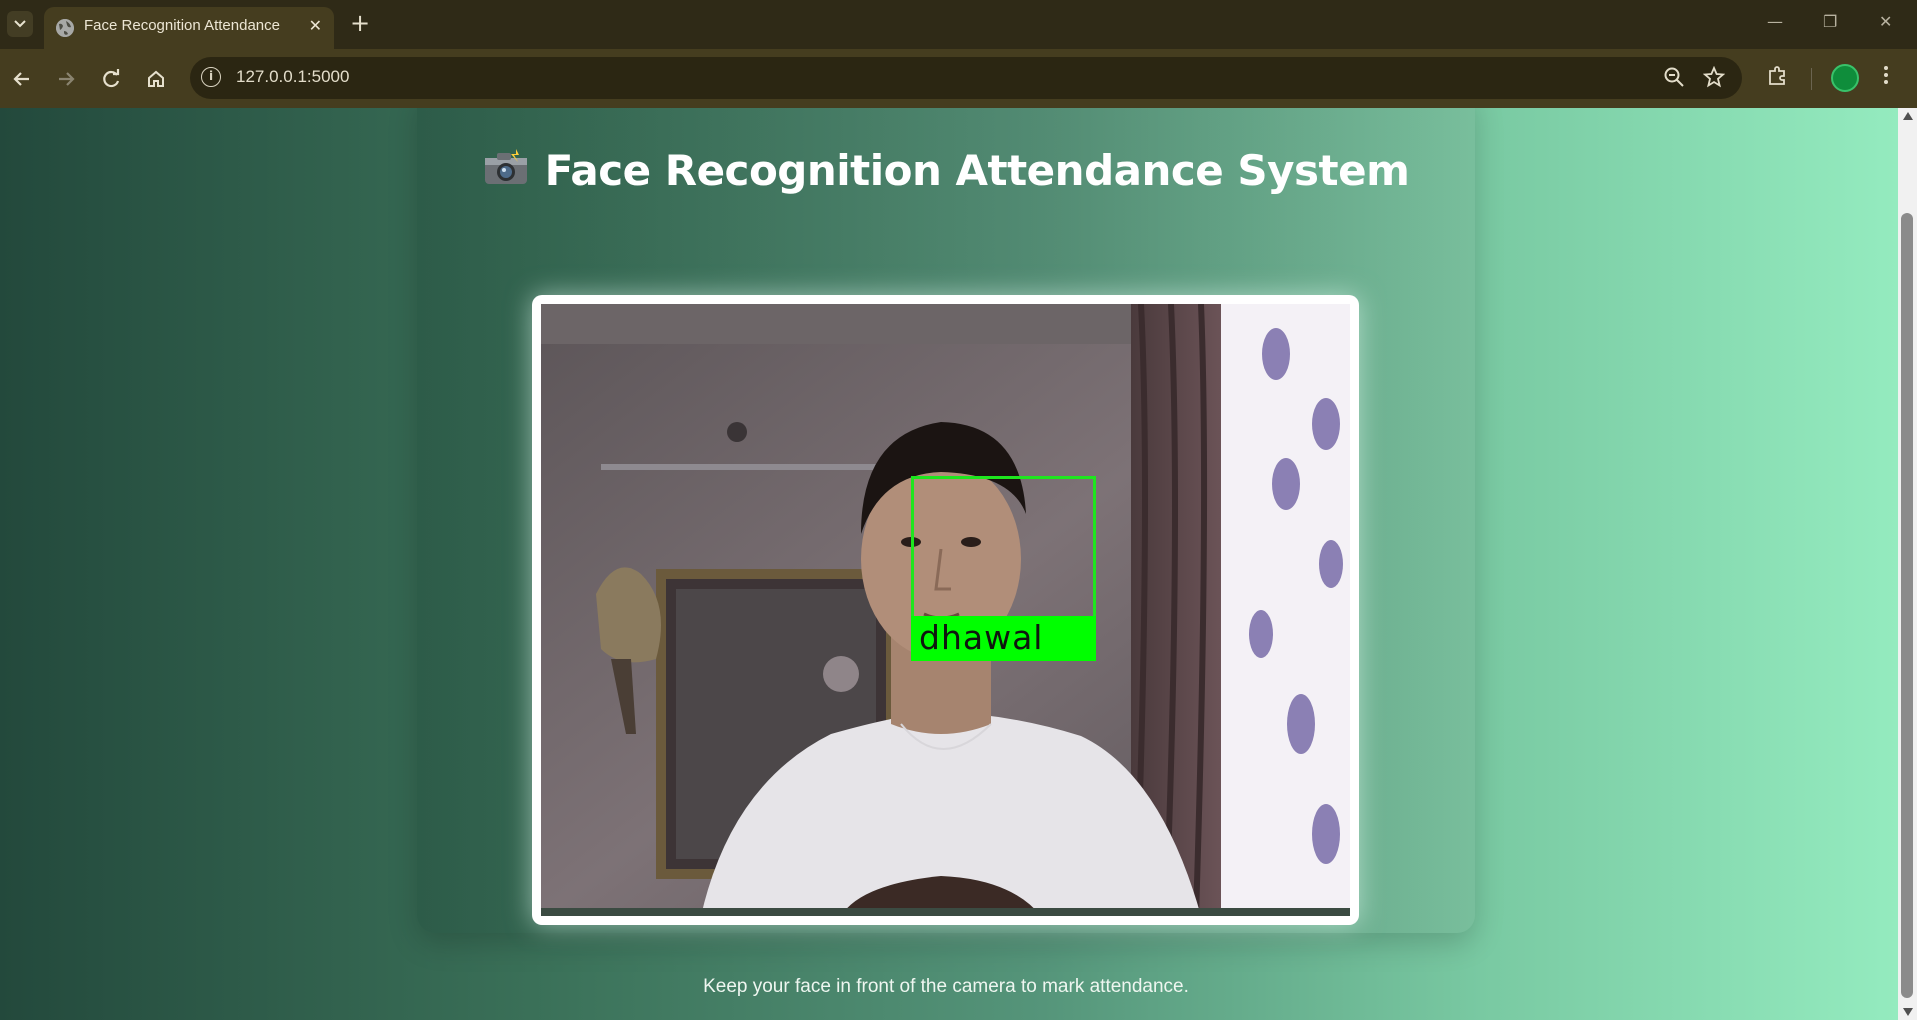 This screenshot has width=1917, height=1020. I want to click on detected-name: dhawal, so click(981, 637).